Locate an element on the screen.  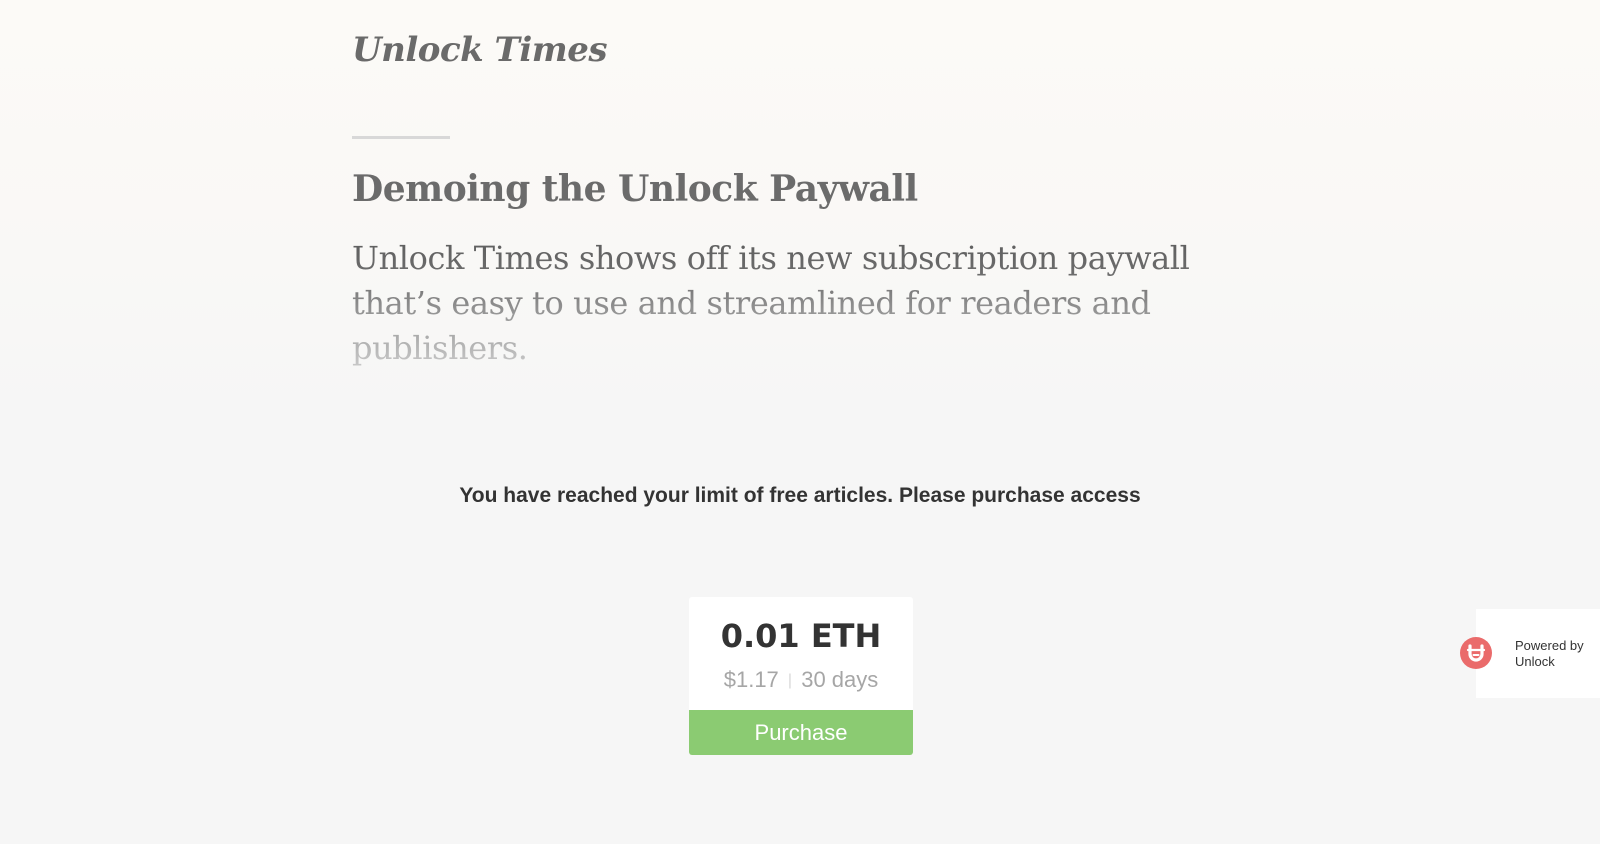
price-eth: 0.01 ETH is located at coordinates (801, 636).